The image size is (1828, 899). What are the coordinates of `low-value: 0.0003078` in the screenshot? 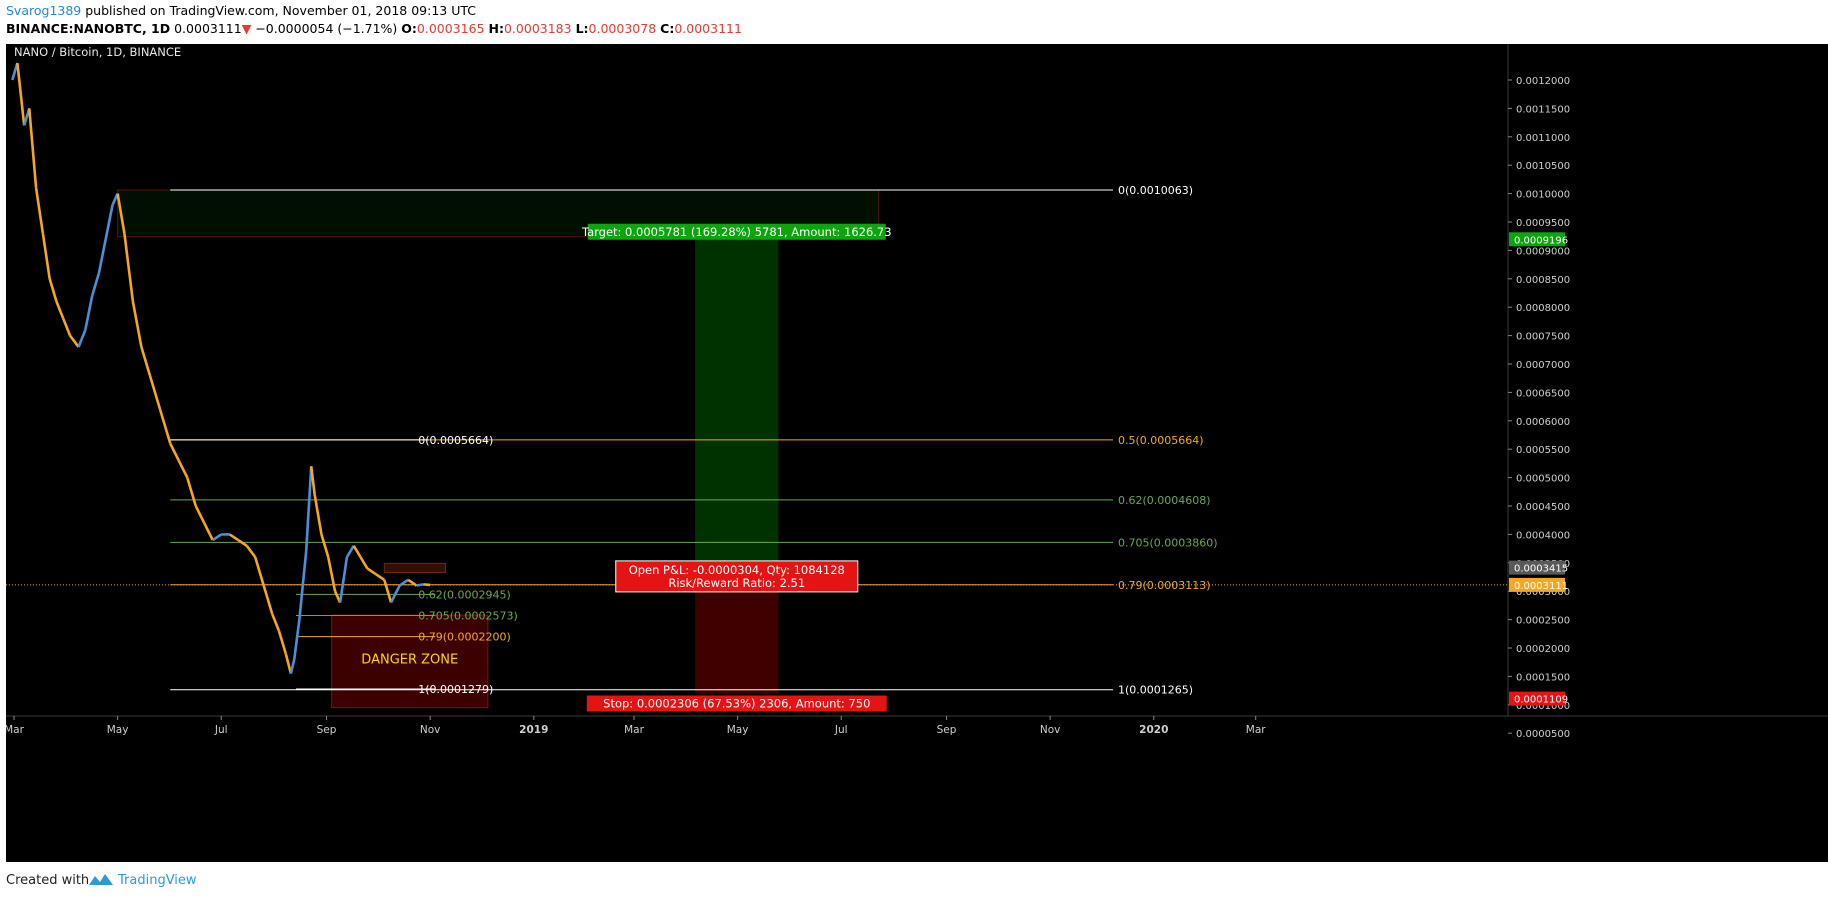 It's located at (622, 28).